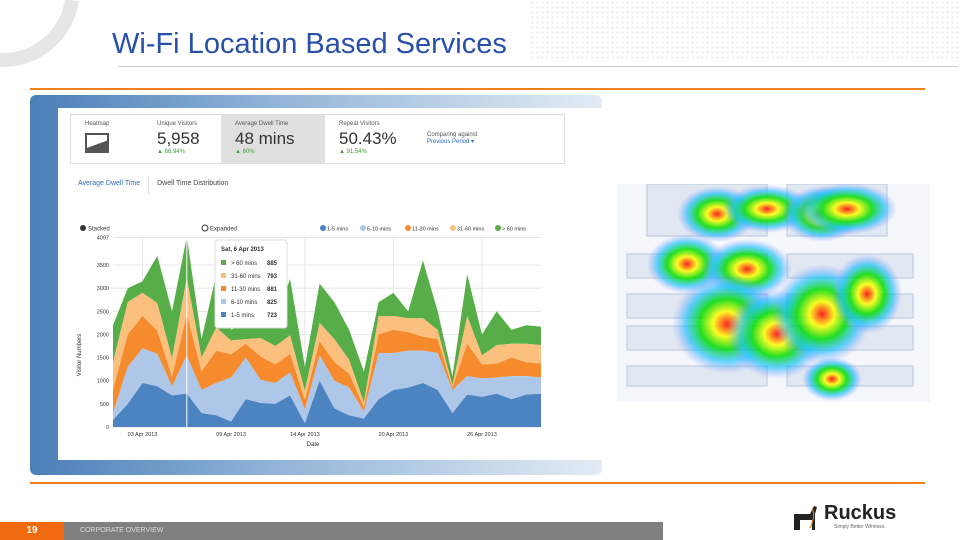 Image resolution: width=960 pixels, height=540 pixels. Describe the element at coordinates (805, 518) in the screenshot. I see `dog-logo-icon` at that location.